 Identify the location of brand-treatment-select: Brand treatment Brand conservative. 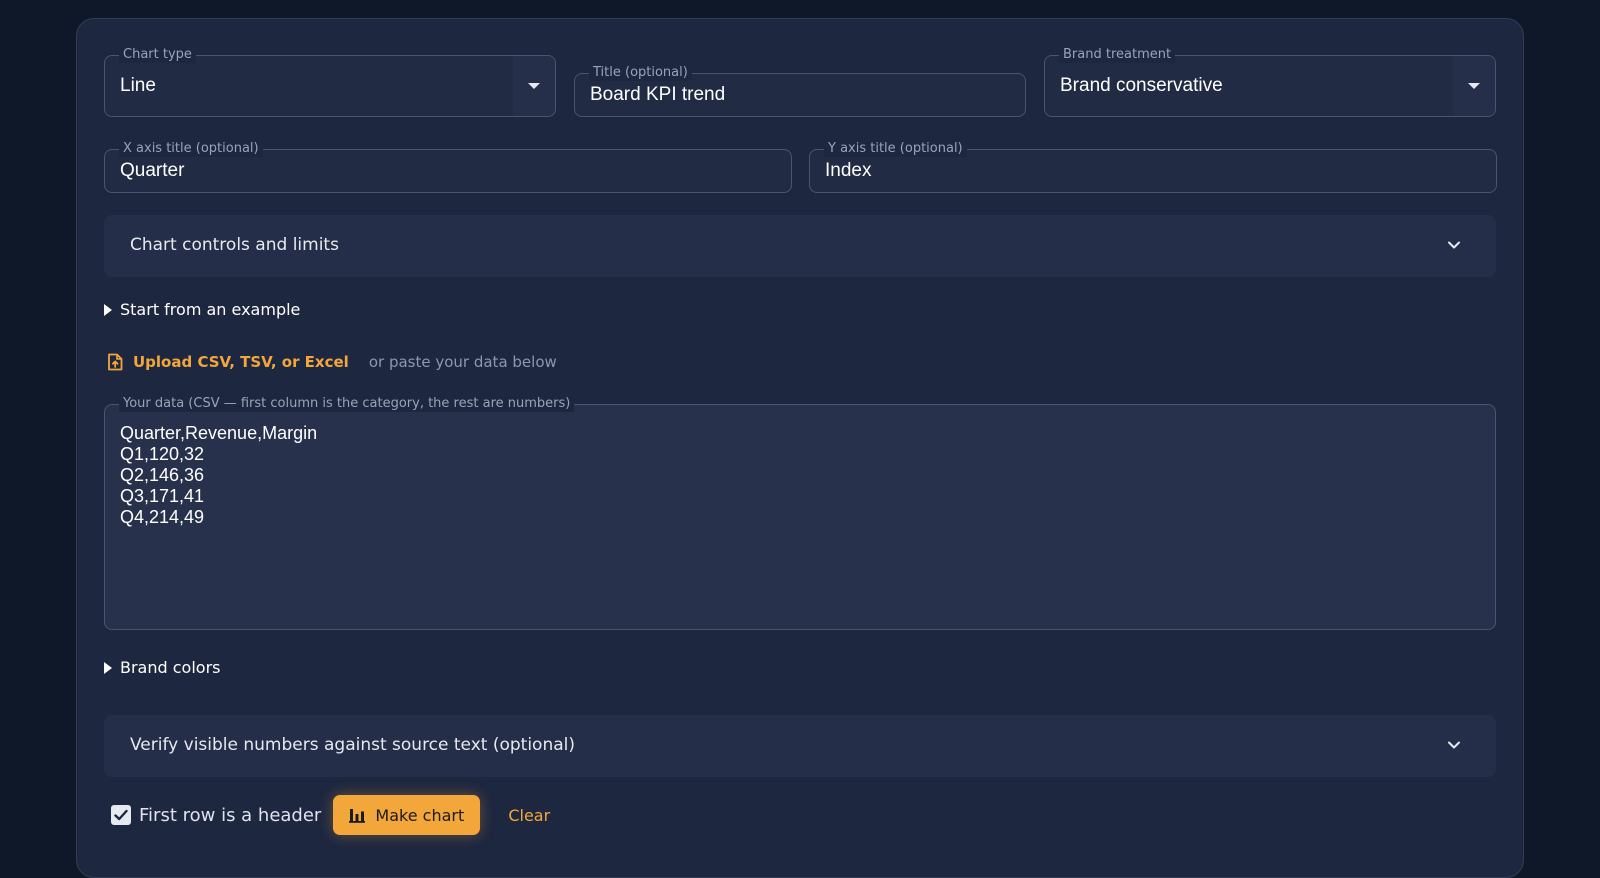
(1270, 82).